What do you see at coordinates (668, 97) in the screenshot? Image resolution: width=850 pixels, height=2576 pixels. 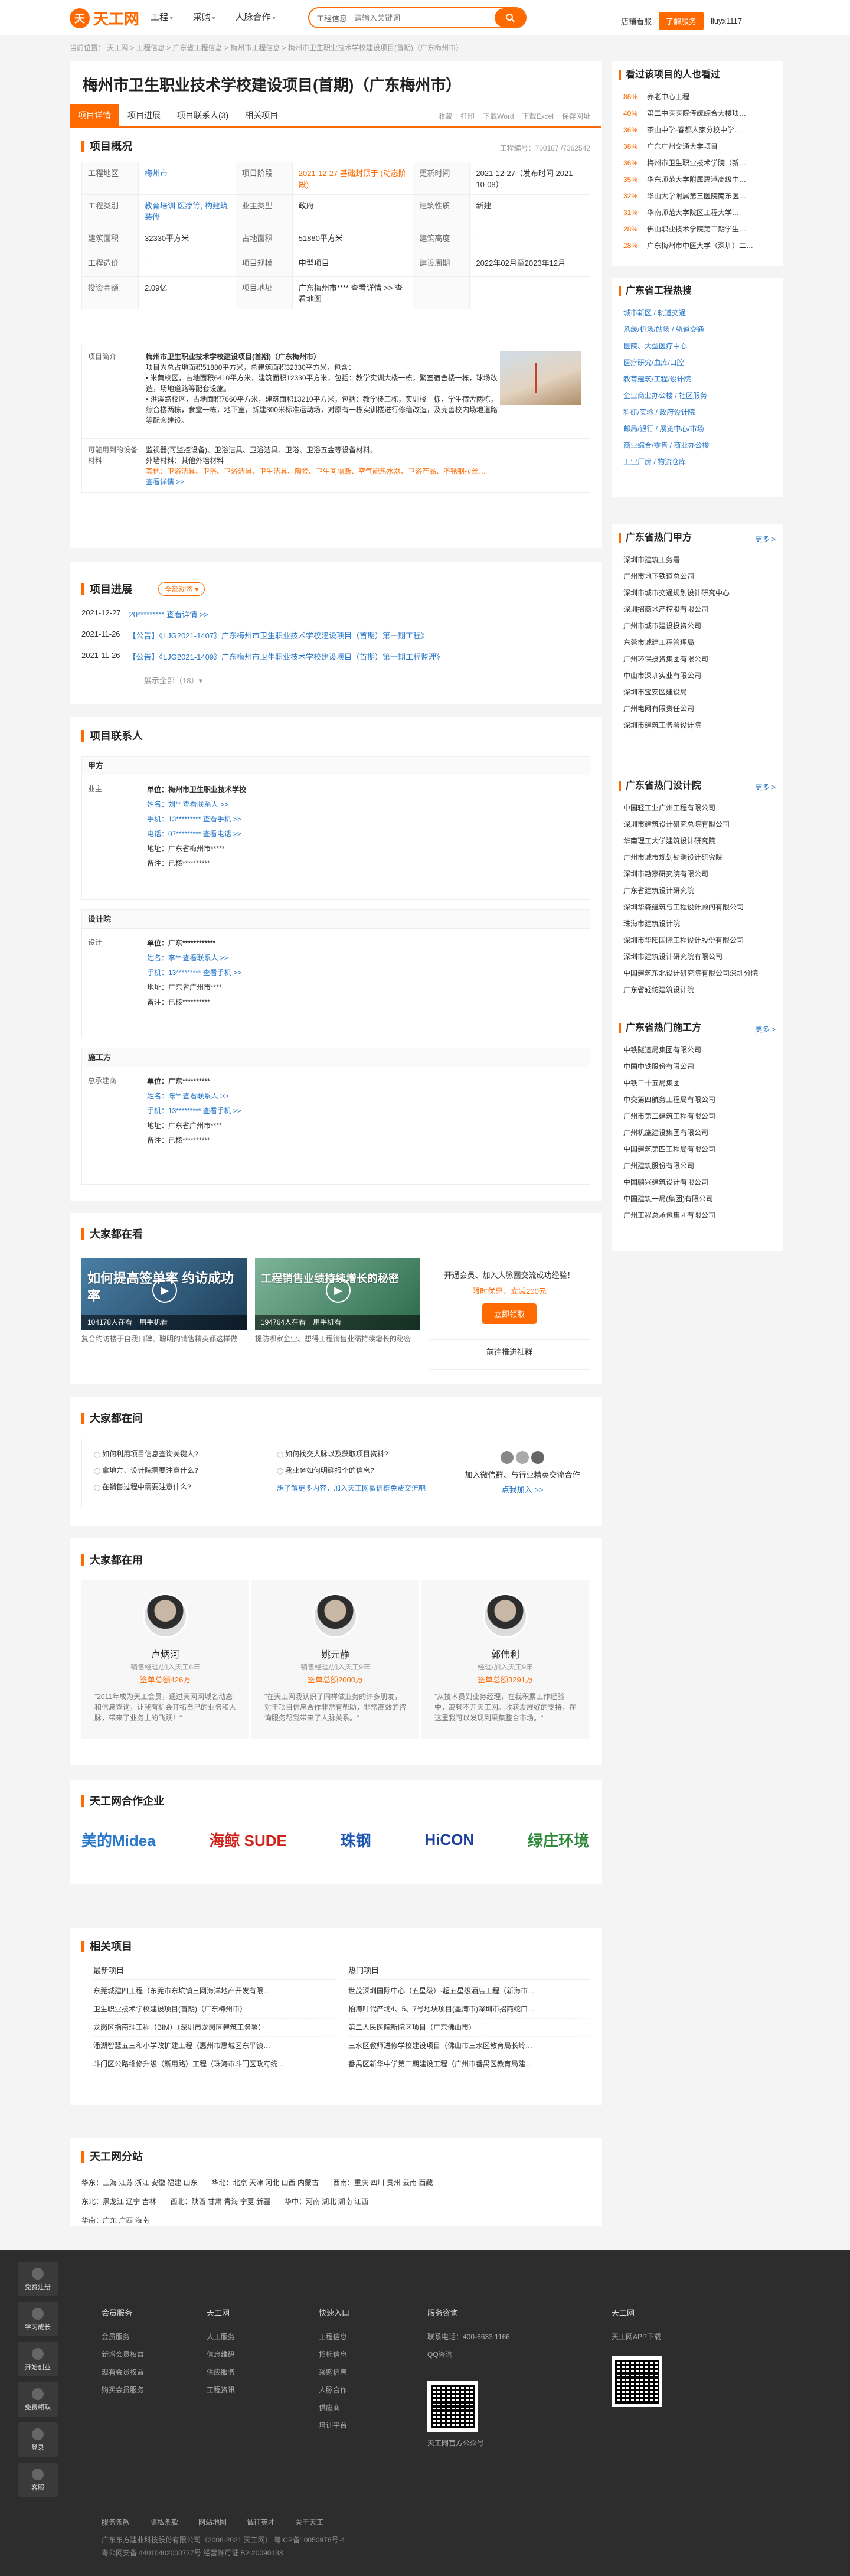 I see `viewed-title: 养老中心工程` at bounding box center [668, 97].